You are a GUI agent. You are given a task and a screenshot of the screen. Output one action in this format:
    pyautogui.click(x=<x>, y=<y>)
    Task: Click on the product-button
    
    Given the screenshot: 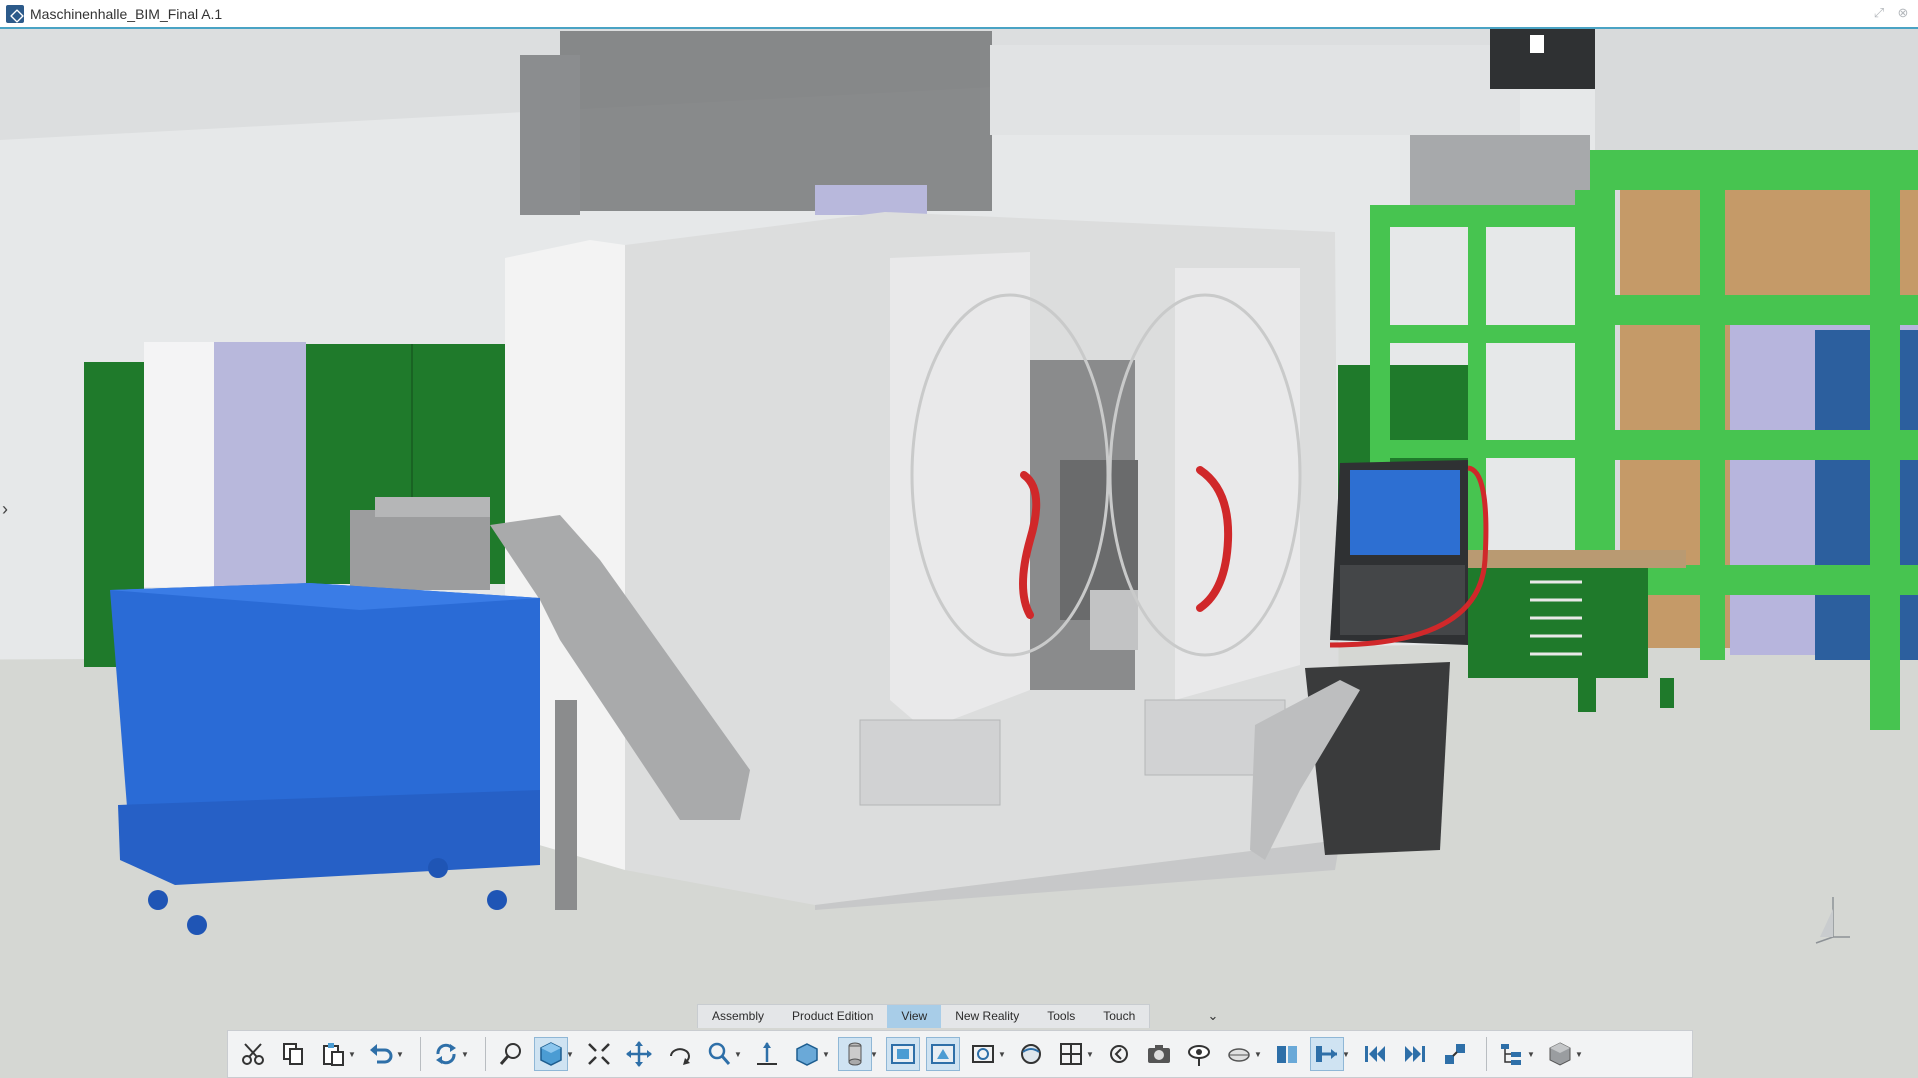 What is the action you would take?
    pyautogui.click(x=1560, y=1054)
    